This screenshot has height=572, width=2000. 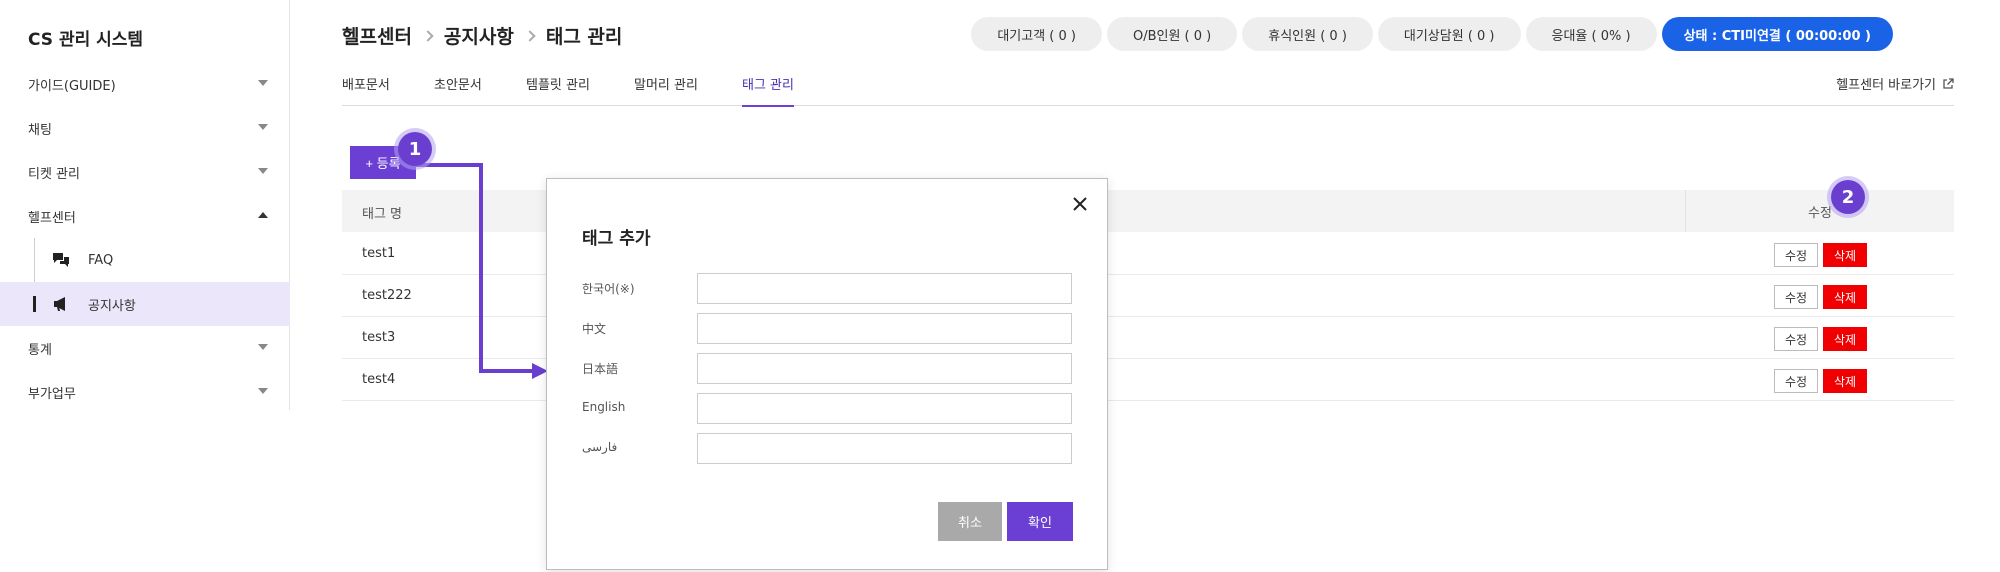 I want to click on sidebar-item-label: 티켓 관리, so click(x=54, y=174).